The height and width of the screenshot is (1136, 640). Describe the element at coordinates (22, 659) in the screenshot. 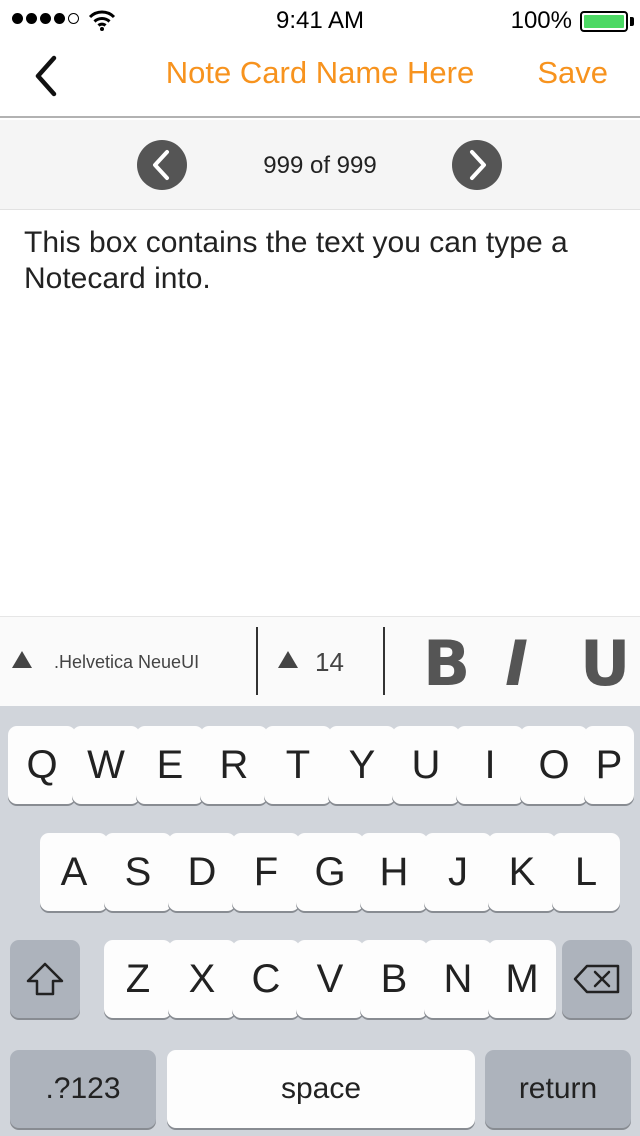

I see `font-picker-up-arrow-icon` at that location.